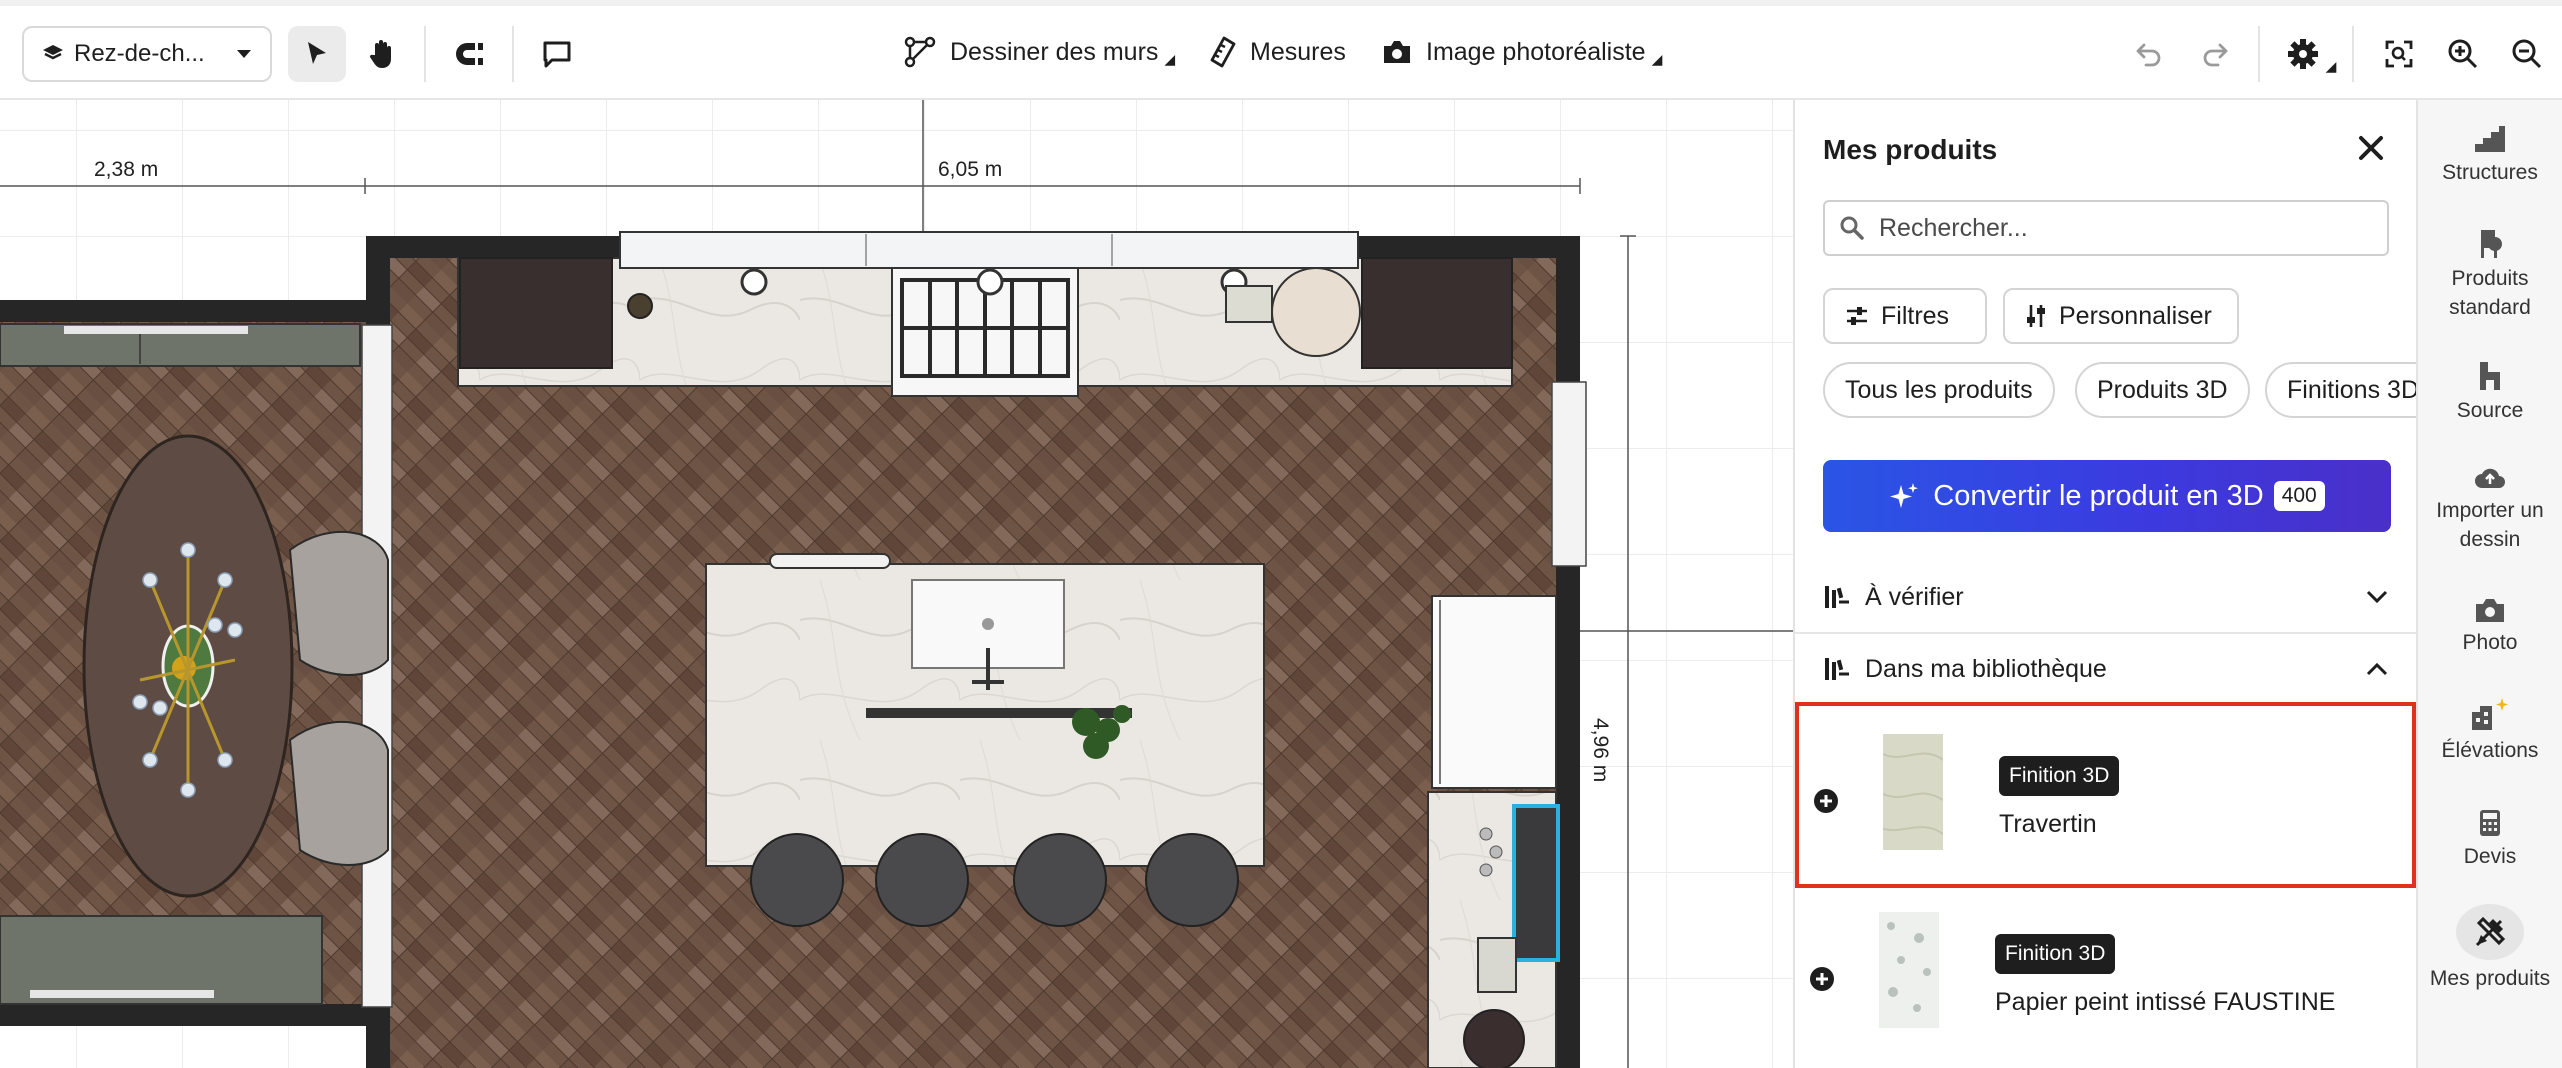 The width and height of the screenshot is (2562, 1068). What do you see at coordinates (2490, 392) in the screenshot?
I see `sidebar-item-source: Source` at bounding box center [2490, 392].